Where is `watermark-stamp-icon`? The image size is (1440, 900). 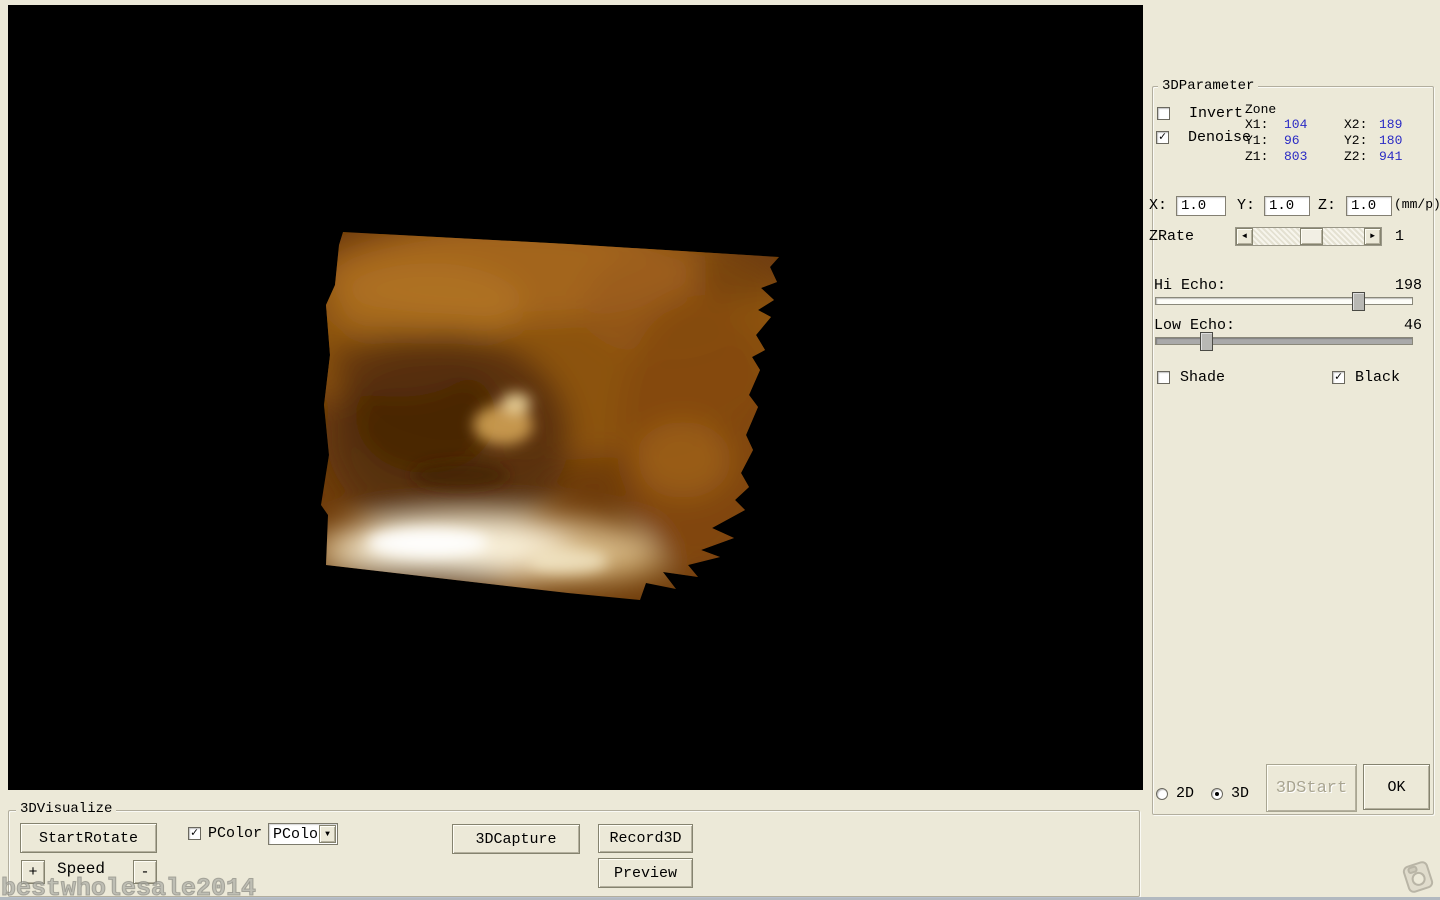 watermark-stamp-icon is located at coordinates (1418, 877).